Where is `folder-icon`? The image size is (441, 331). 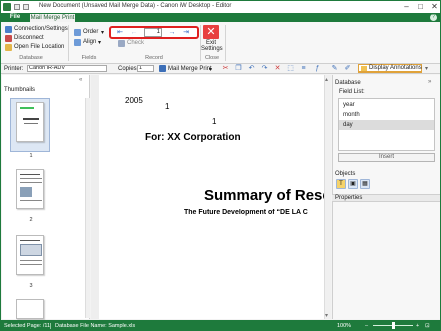 folder-icon is located at coordinates (8, 47).